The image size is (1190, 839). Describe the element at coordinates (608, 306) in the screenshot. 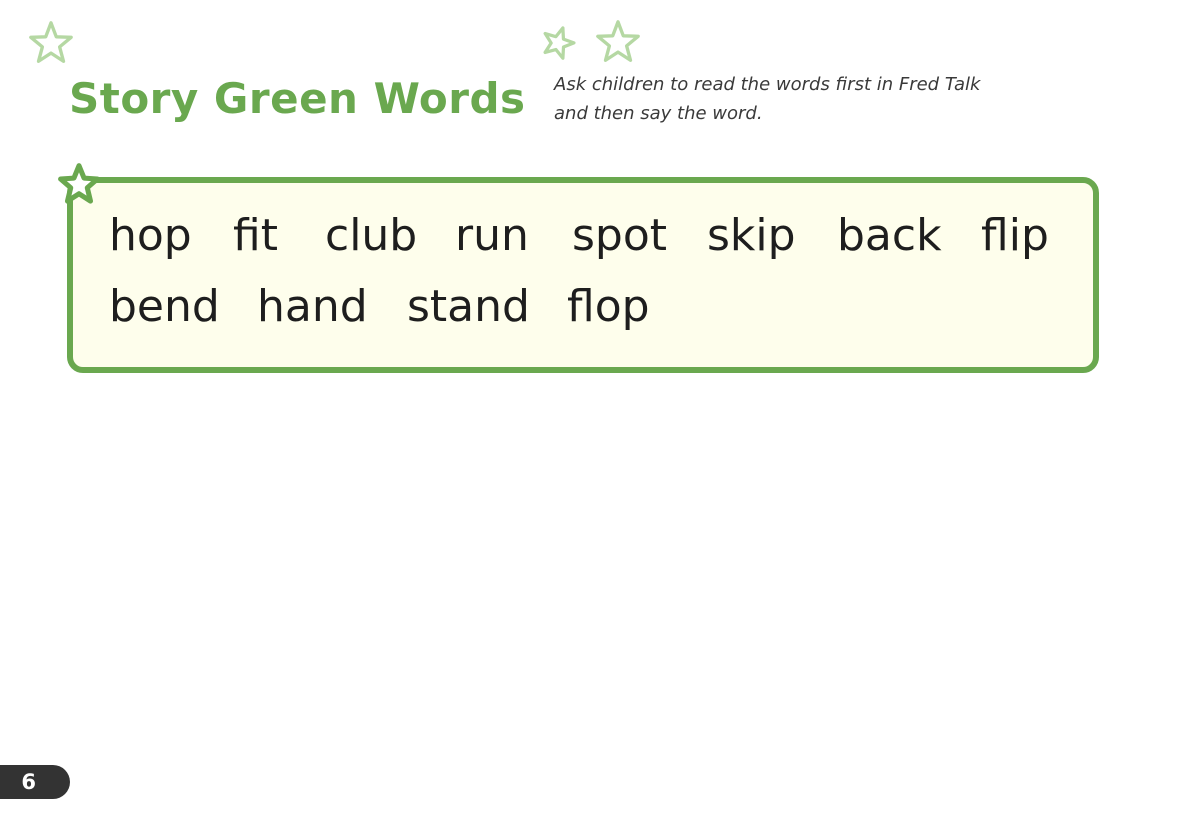

I see `word-item: flop` at that location.